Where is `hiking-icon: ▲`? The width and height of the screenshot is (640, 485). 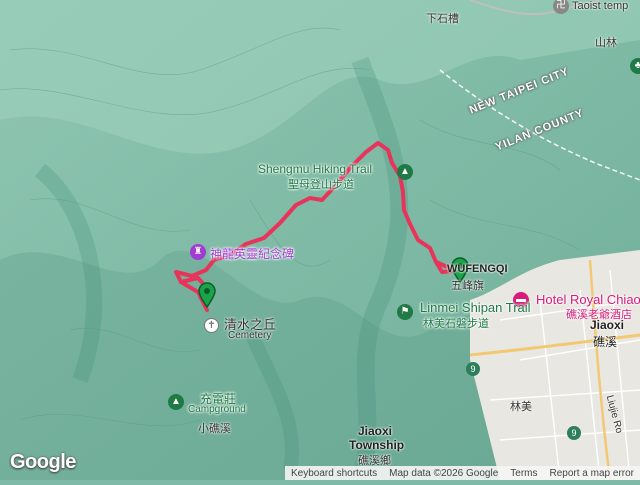 hiking-icon: ▲ is located at coordinates (405, 172).